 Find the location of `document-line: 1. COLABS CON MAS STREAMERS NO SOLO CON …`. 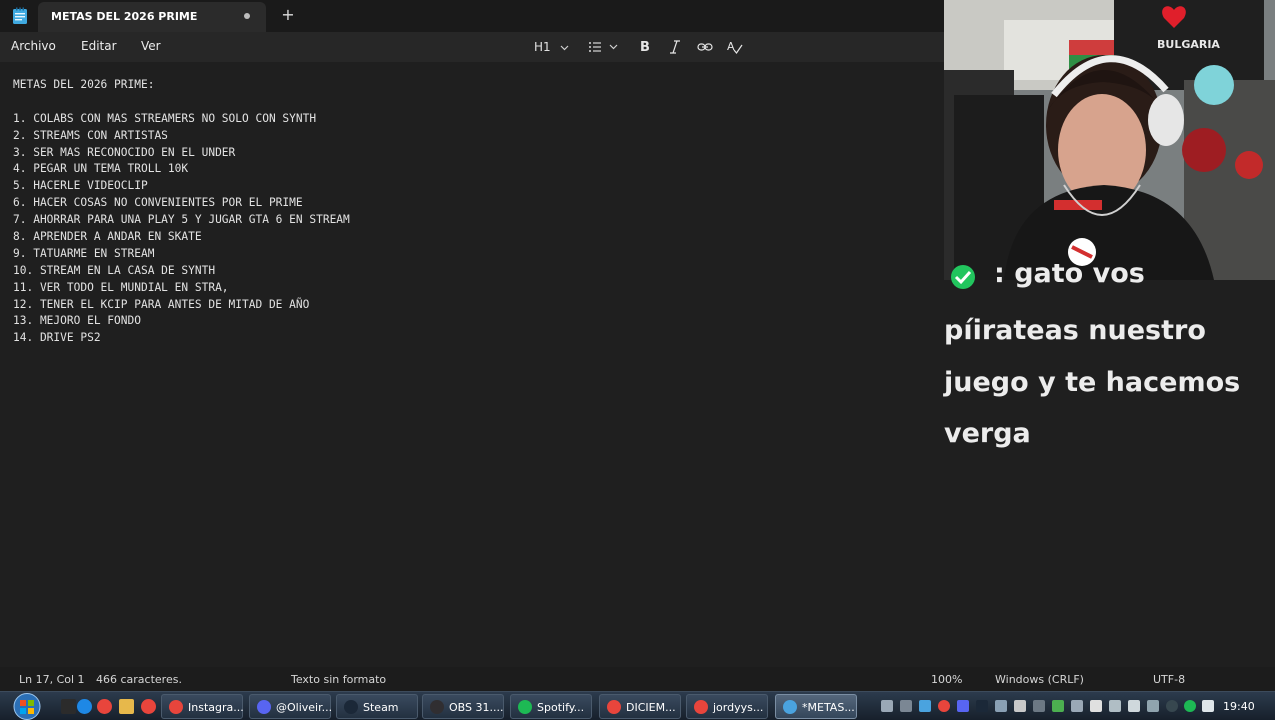

document-line: 1. COLABS CON MAS STREAMERS NO SOLO CON … is located at coordinates (181, 119).